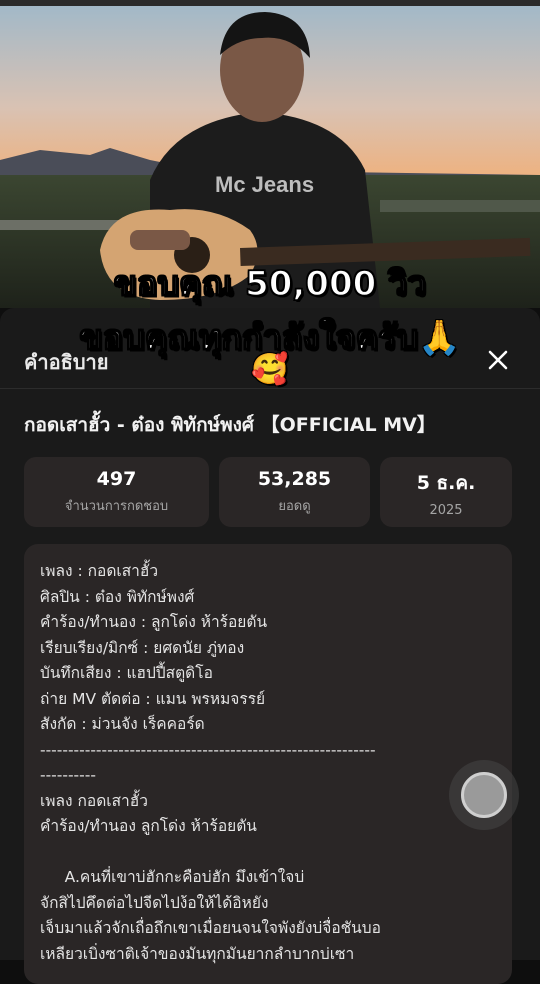  What do you see at coordinates (264, 184) in the screenshot?
I see `shirt-text: Mc Jeans` at bounding box center [264, 184].